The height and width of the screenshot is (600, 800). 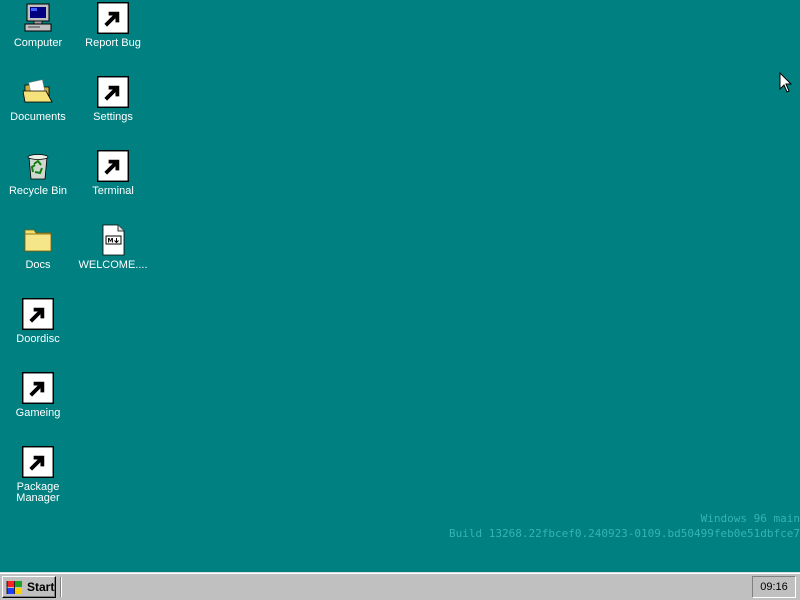 I want to click on taskbar: Start 09:16, so click(x=400, y=586).